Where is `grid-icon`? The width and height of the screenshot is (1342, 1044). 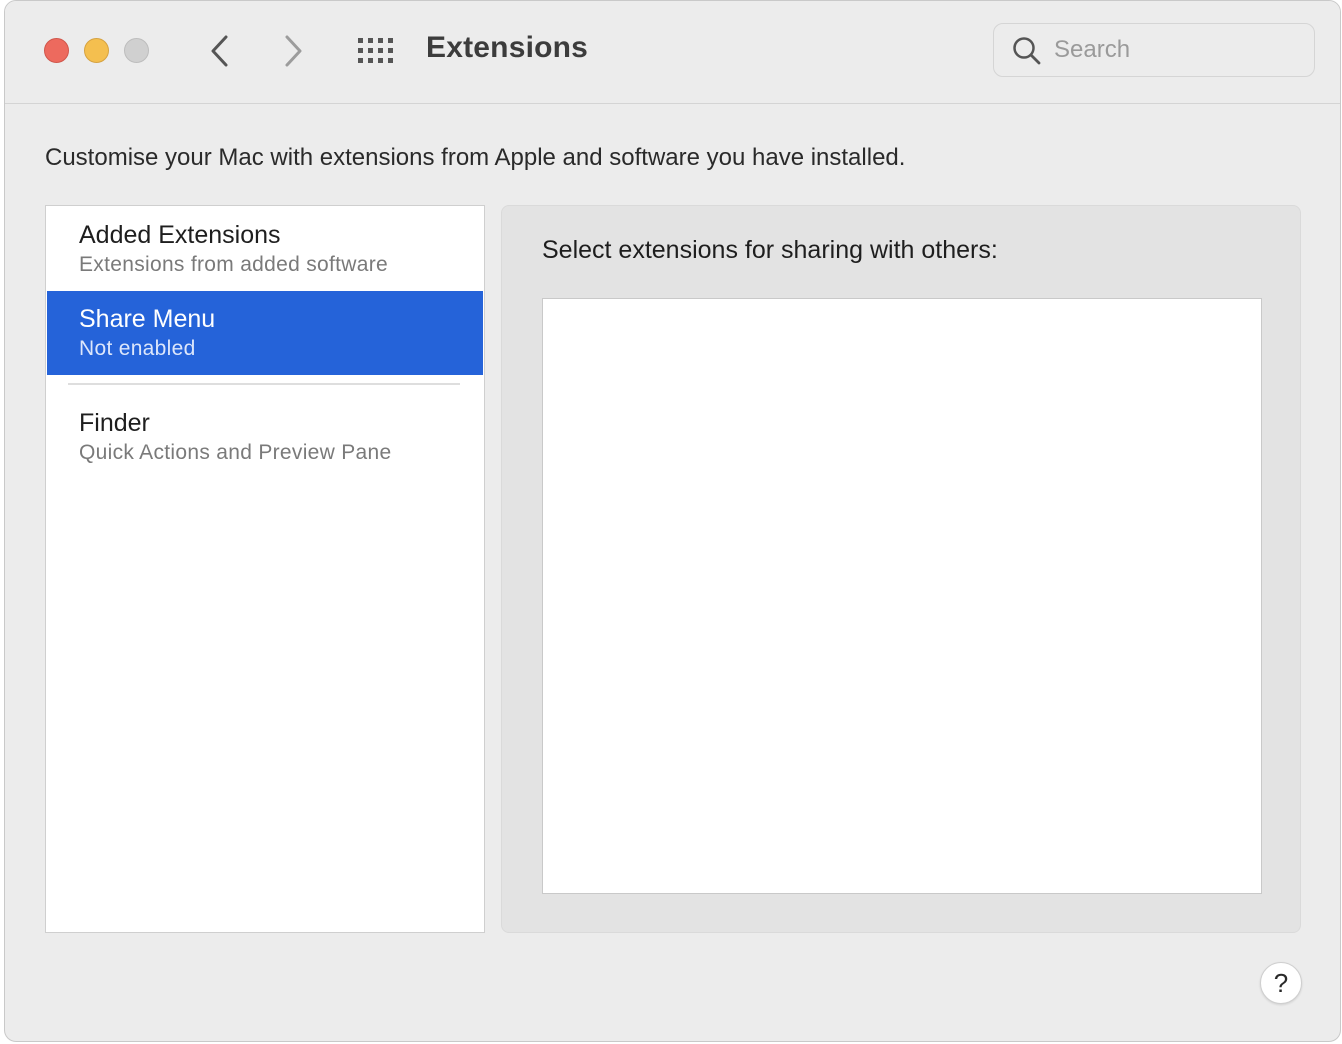
grid-icon is located at coordinates (375, 50).